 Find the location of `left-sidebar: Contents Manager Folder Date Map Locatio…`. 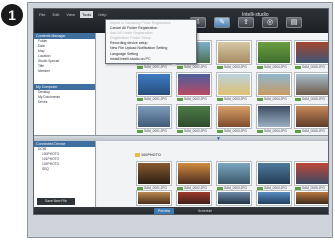

left-sidebar: Contents Manager Folder Date Map Locatio… is located at coordinates (65, 84).